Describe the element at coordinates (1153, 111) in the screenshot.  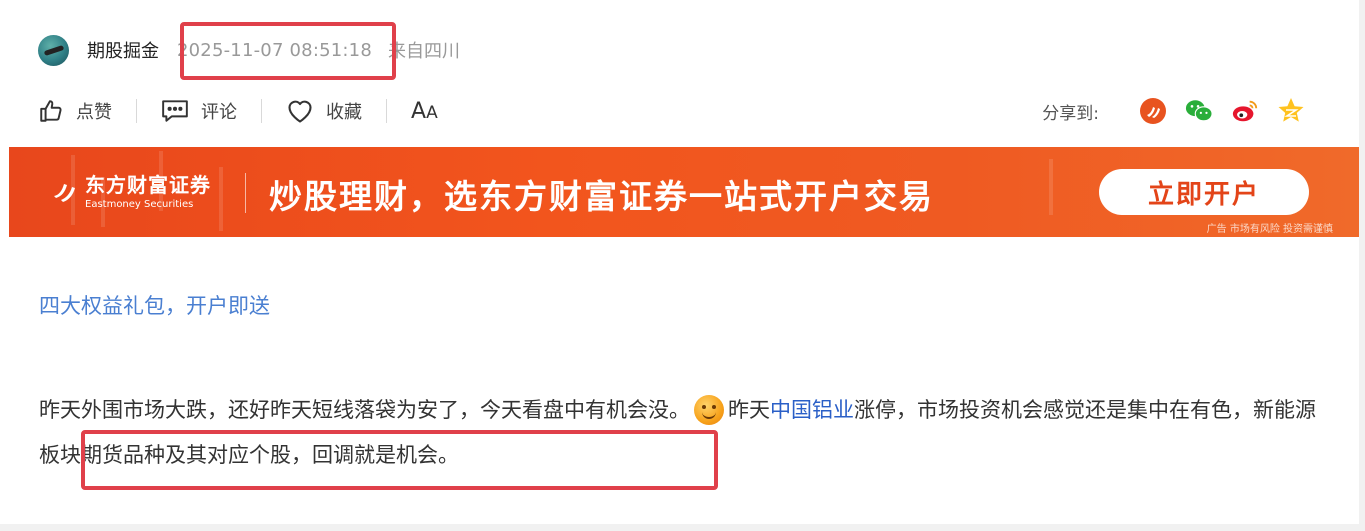
I see `eastmoney-icon` at that location.